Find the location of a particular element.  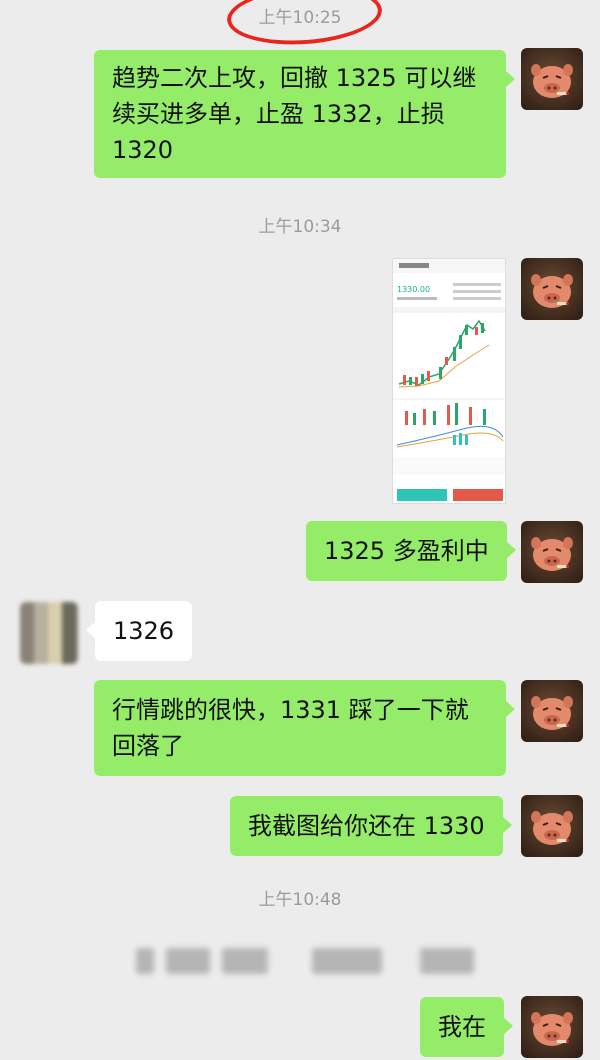

message-bubble: 行情跳的很快，1331 踩了一下就回落了 is located at coordinates (304, 728).